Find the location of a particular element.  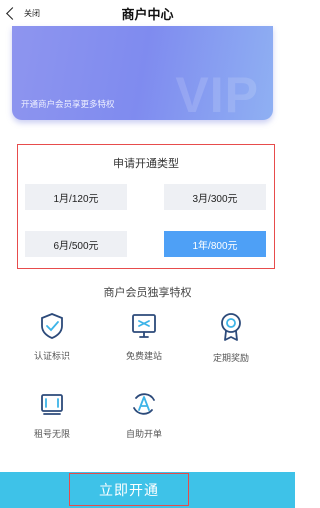

shield-check-icon is located at coordinates (52, 326).